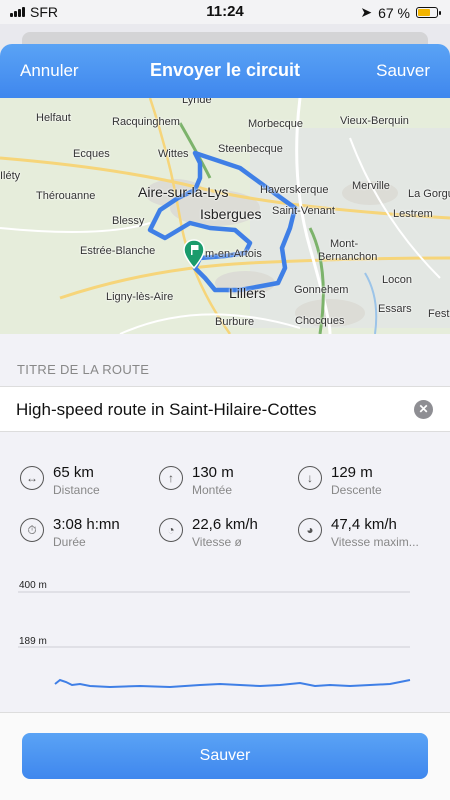 This screenshot has width=450, height=800. Describe the element at coordinates (374, 121) in the screenshot. I see `map-label: Vieux-Berquin` at that location.